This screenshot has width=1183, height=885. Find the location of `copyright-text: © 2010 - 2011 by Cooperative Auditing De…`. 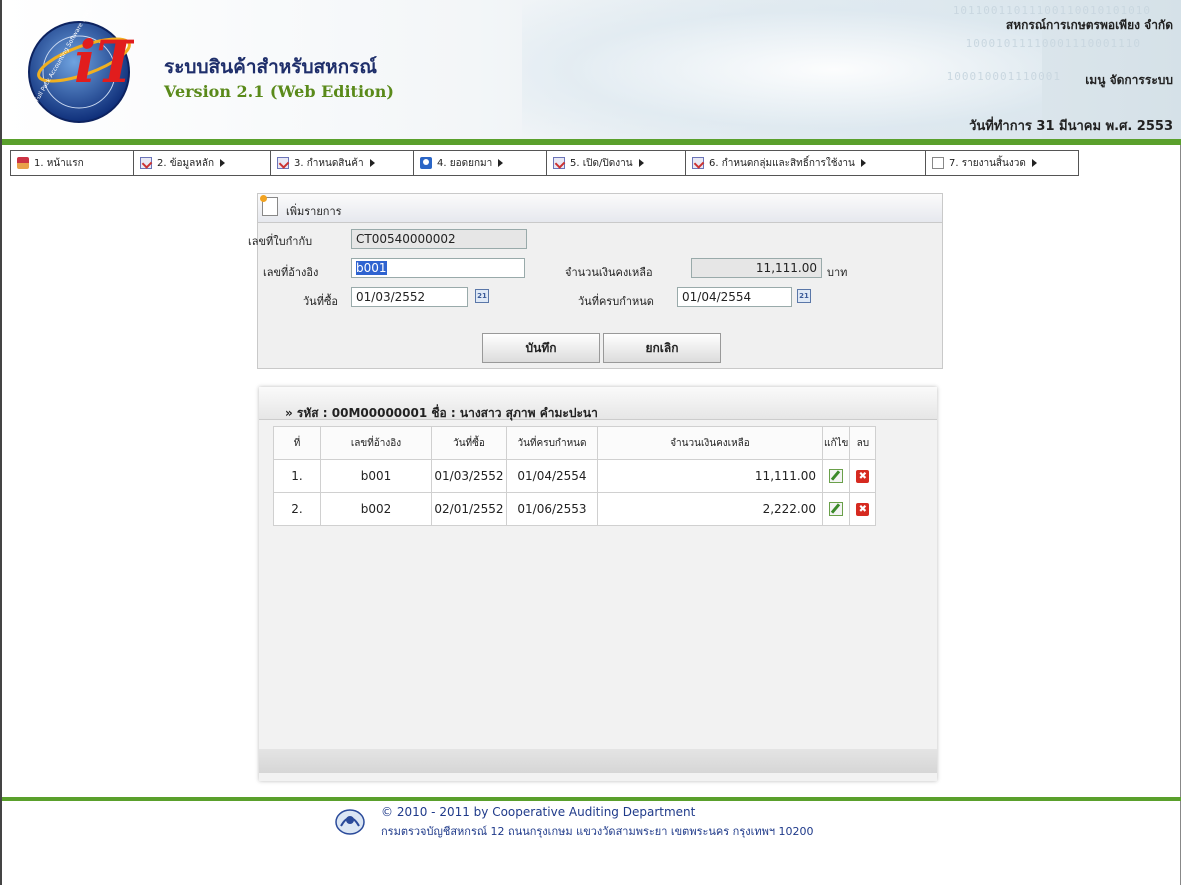

copyright-text: © 2010 - 2011 by Cooperative Auditing De… is located at coordinates (538, 812).